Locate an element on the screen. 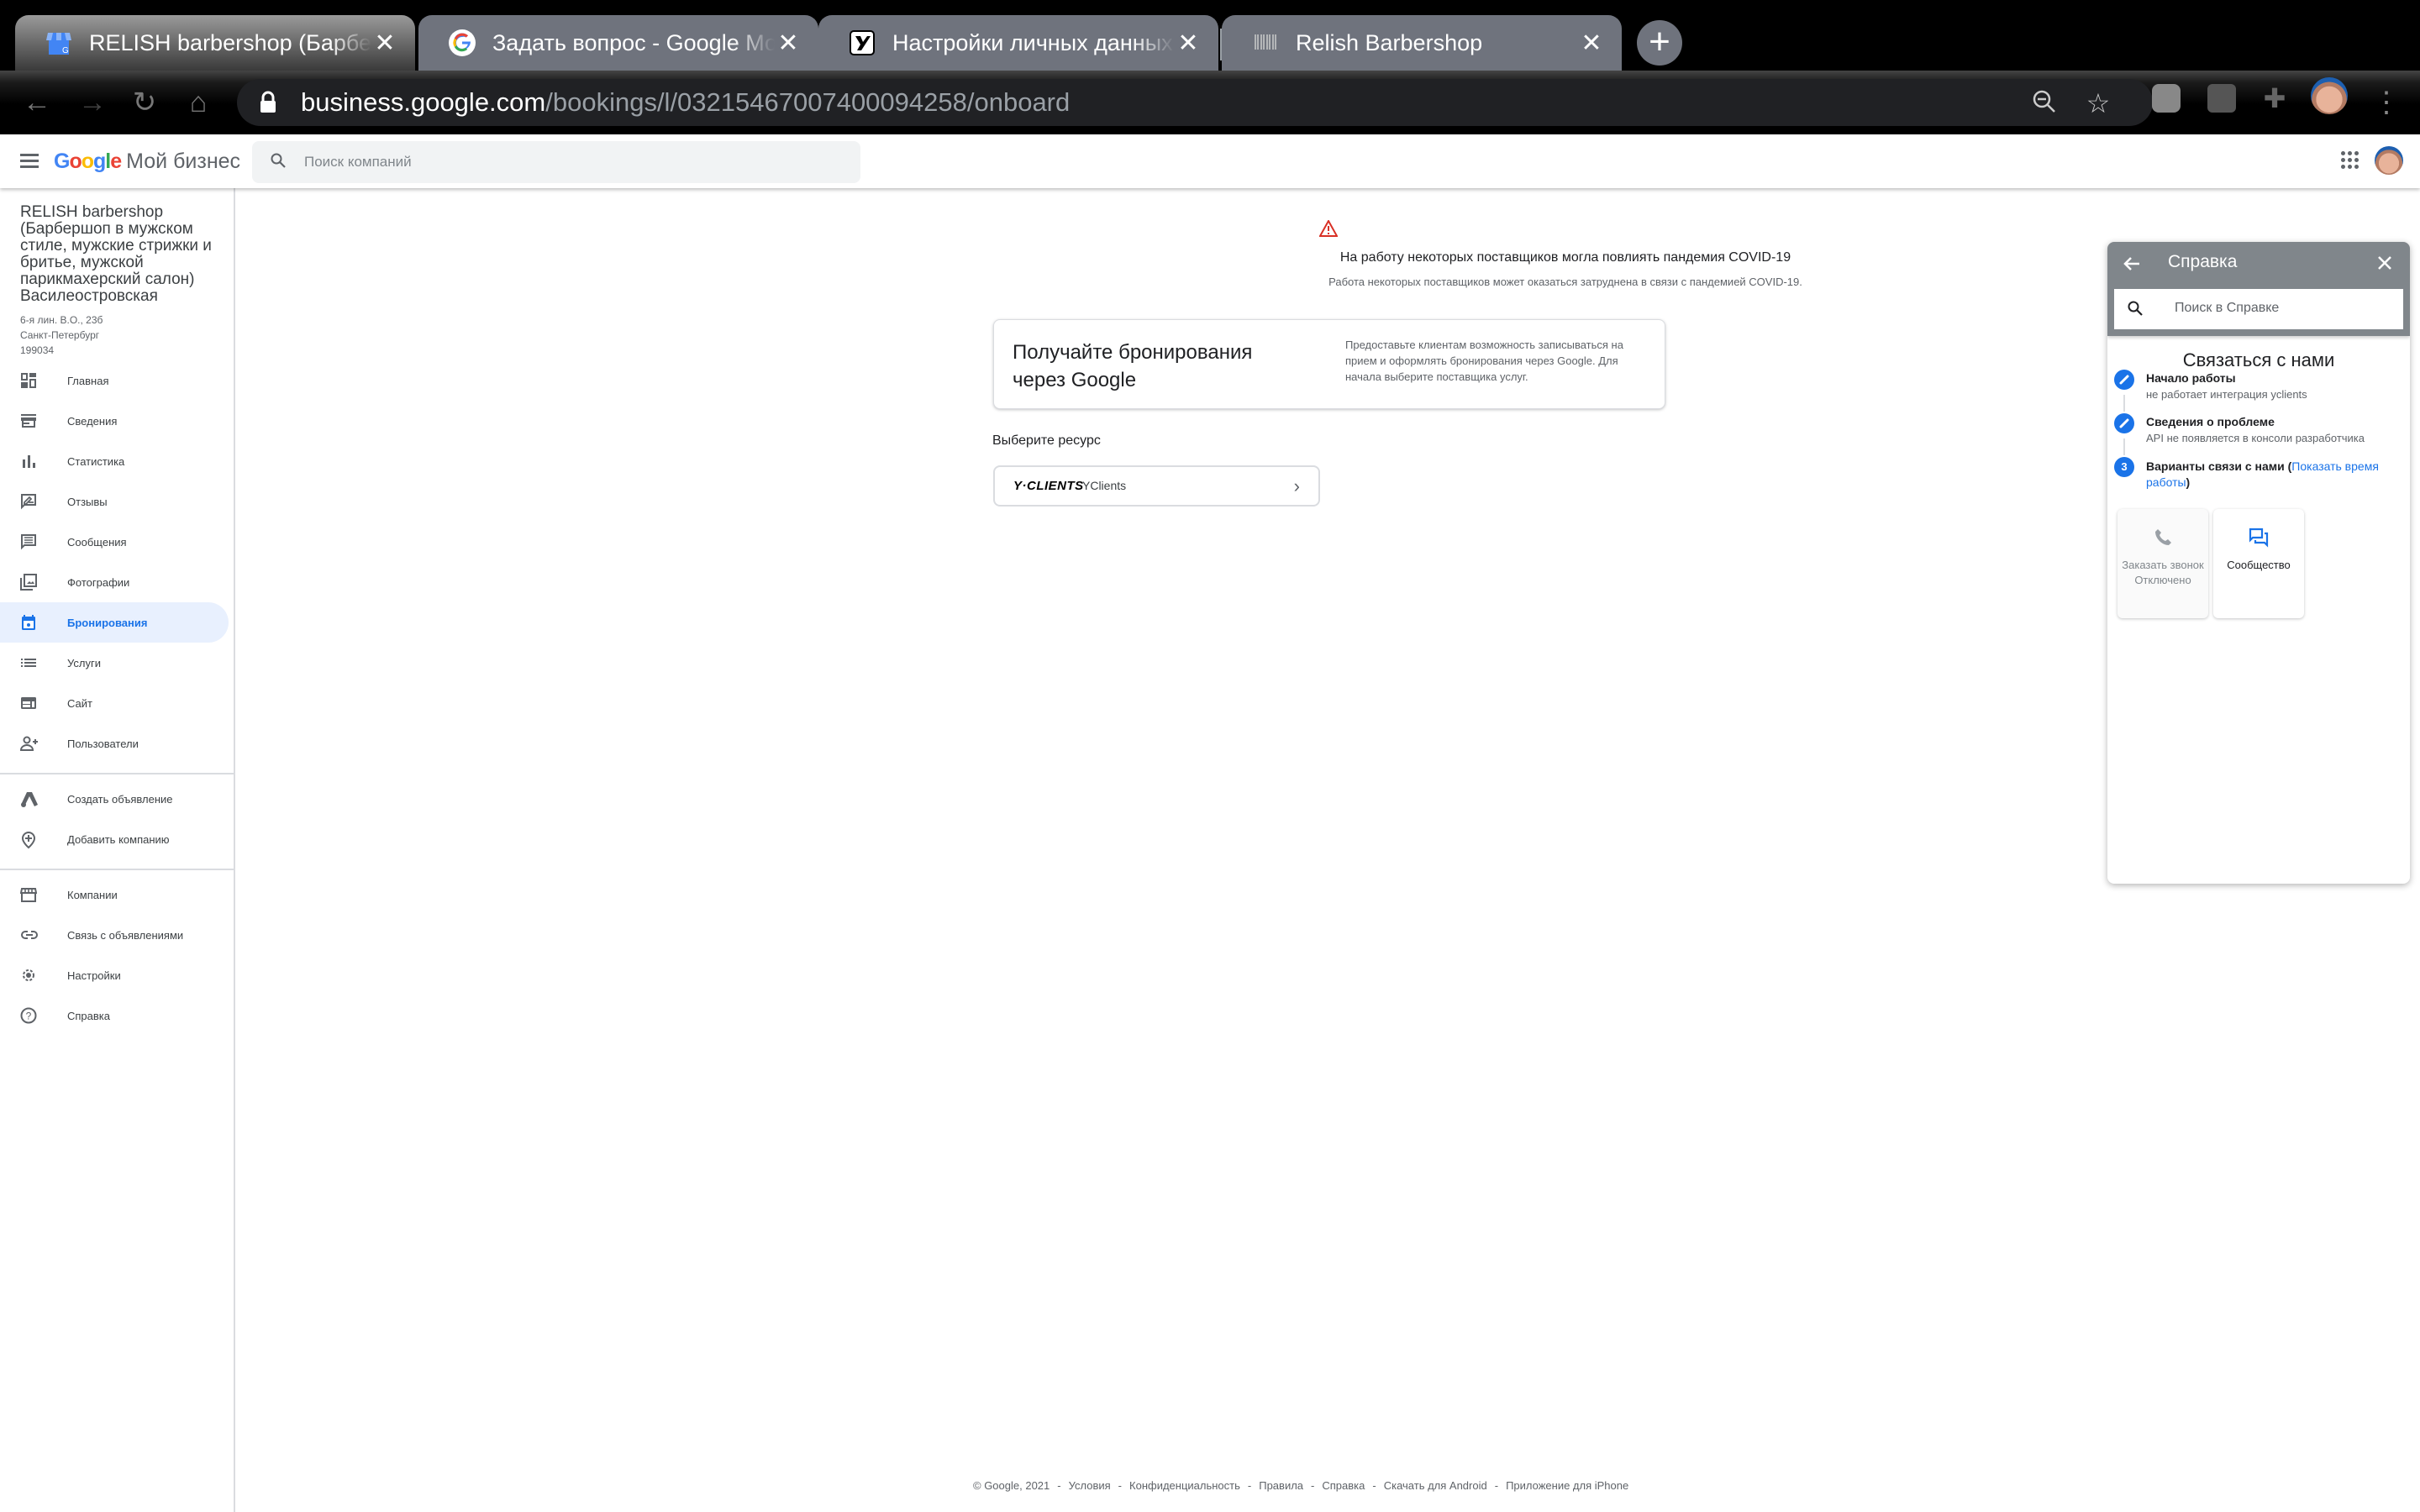 The image size is (2420, 1512). footer-link-terms: Условия is located at coordinates (1090, 1485).